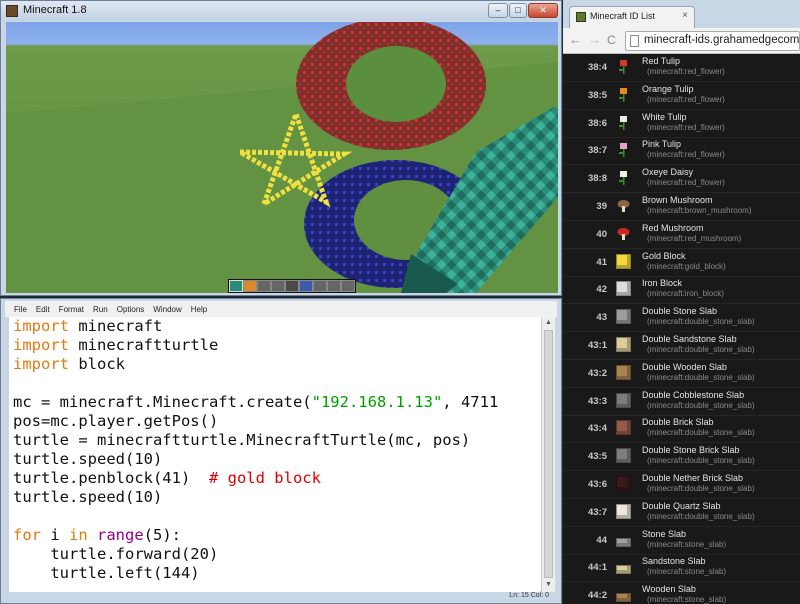 The image size is (800, 604). Describe the element at coordinates (664, 116) in the screenshot. I see `item-name: White Tulip` at that location.